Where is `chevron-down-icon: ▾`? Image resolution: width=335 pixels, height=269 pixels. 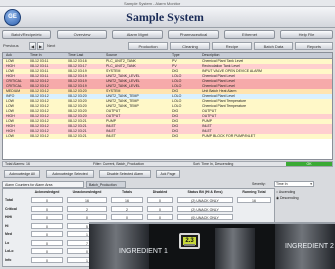 chevron-down-icon: ▾ is located at coordinates (311, 184).